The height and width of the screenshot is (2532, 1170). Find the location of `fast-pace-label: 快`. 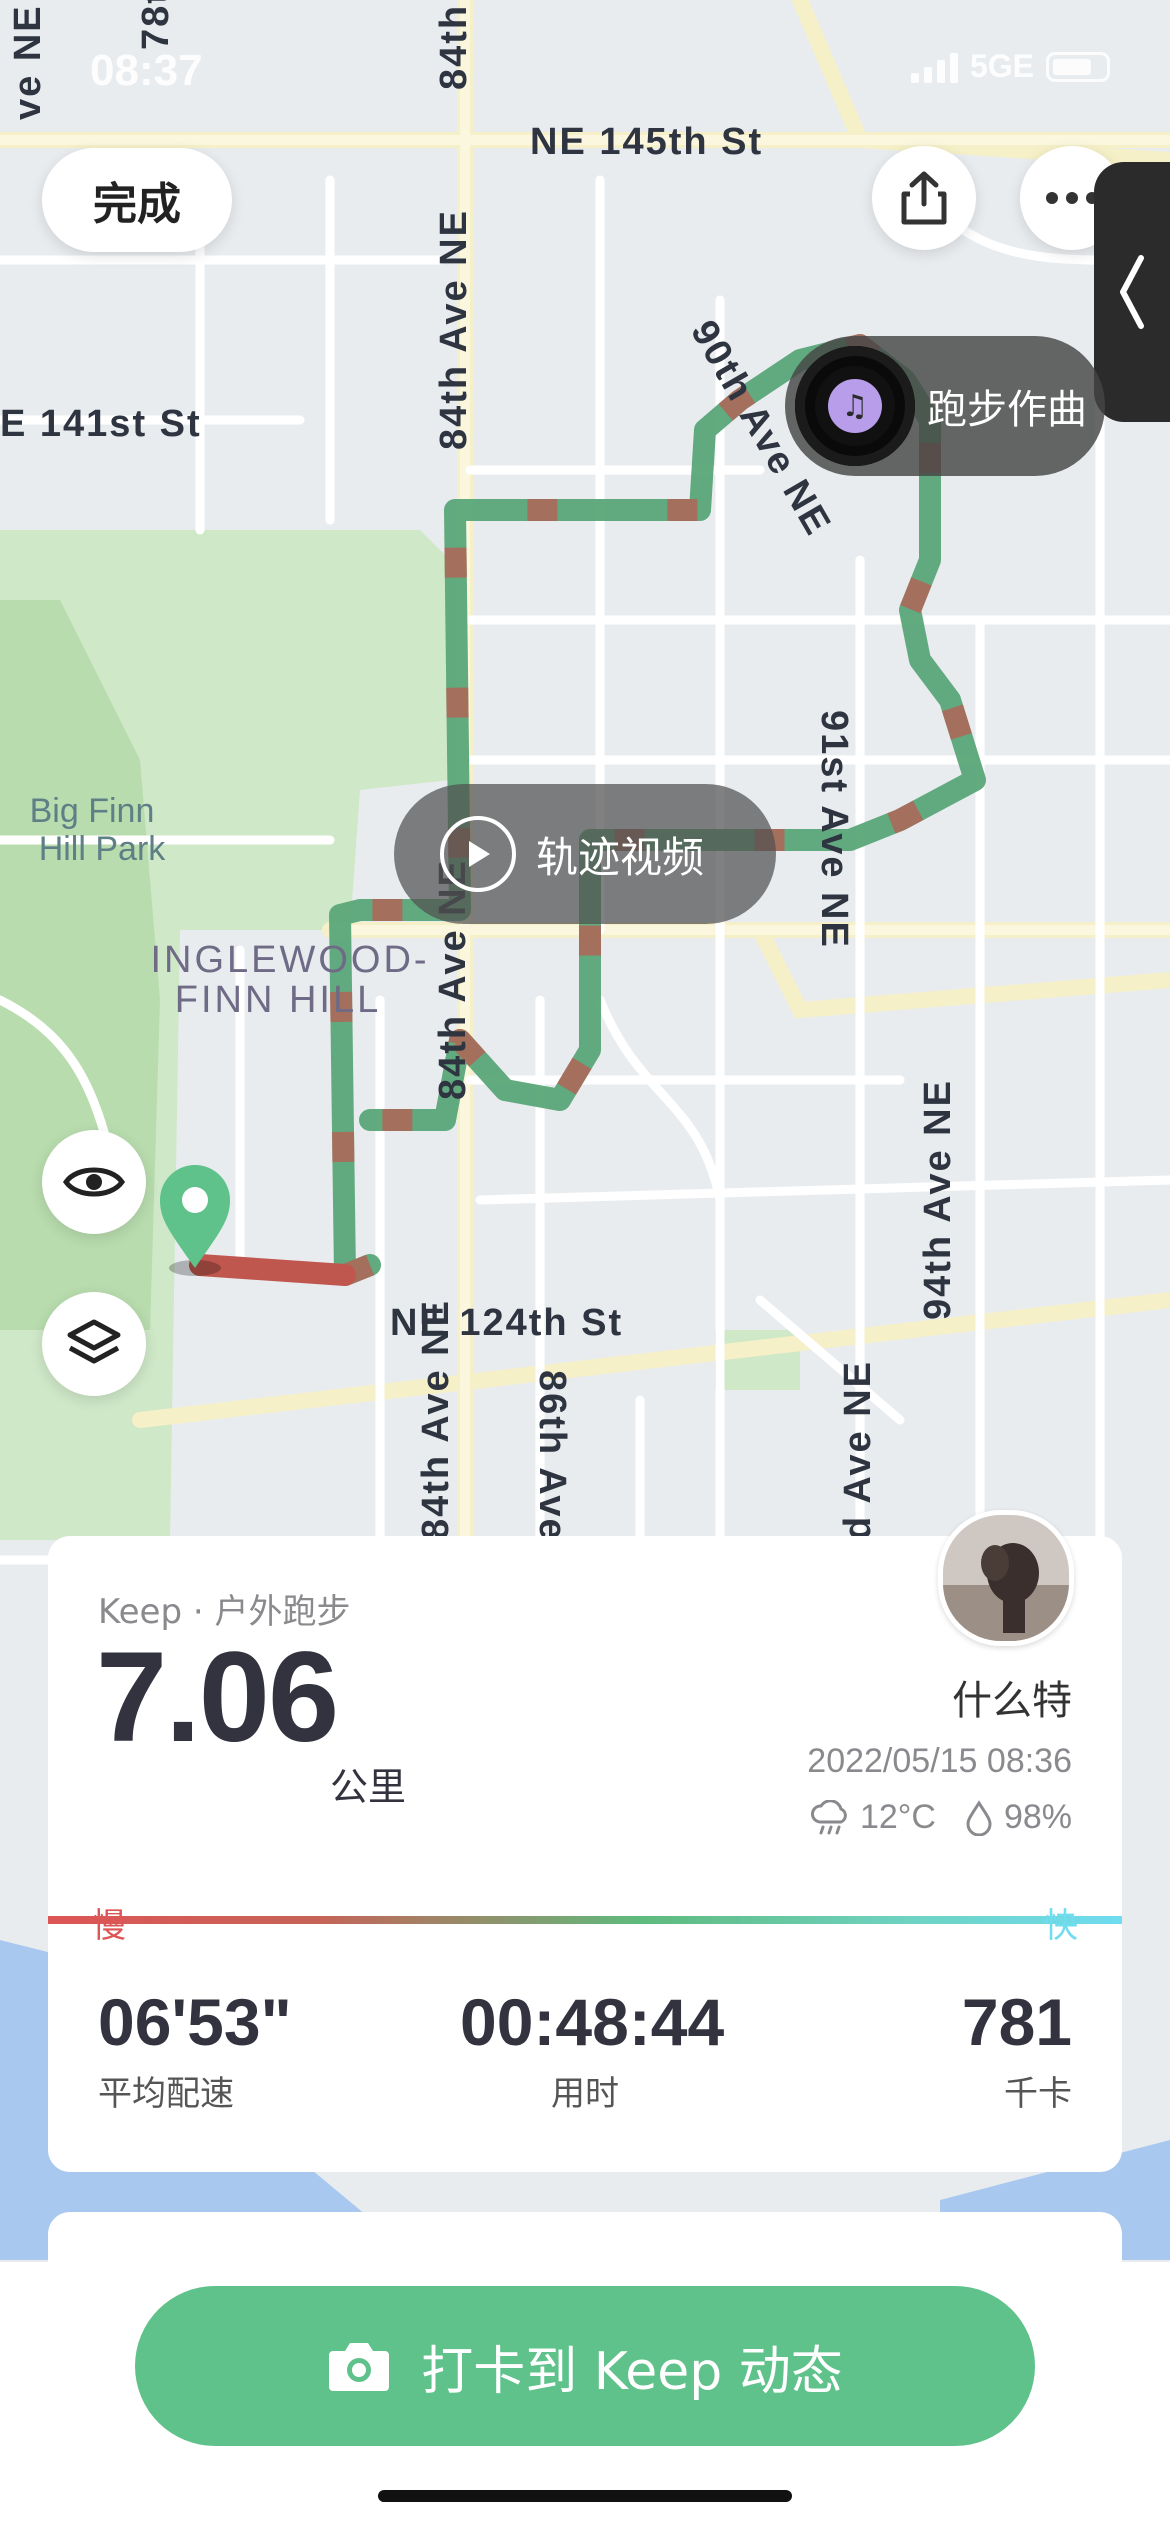

fast-pace-label: 快 is located at coordinates (1061, 1926).